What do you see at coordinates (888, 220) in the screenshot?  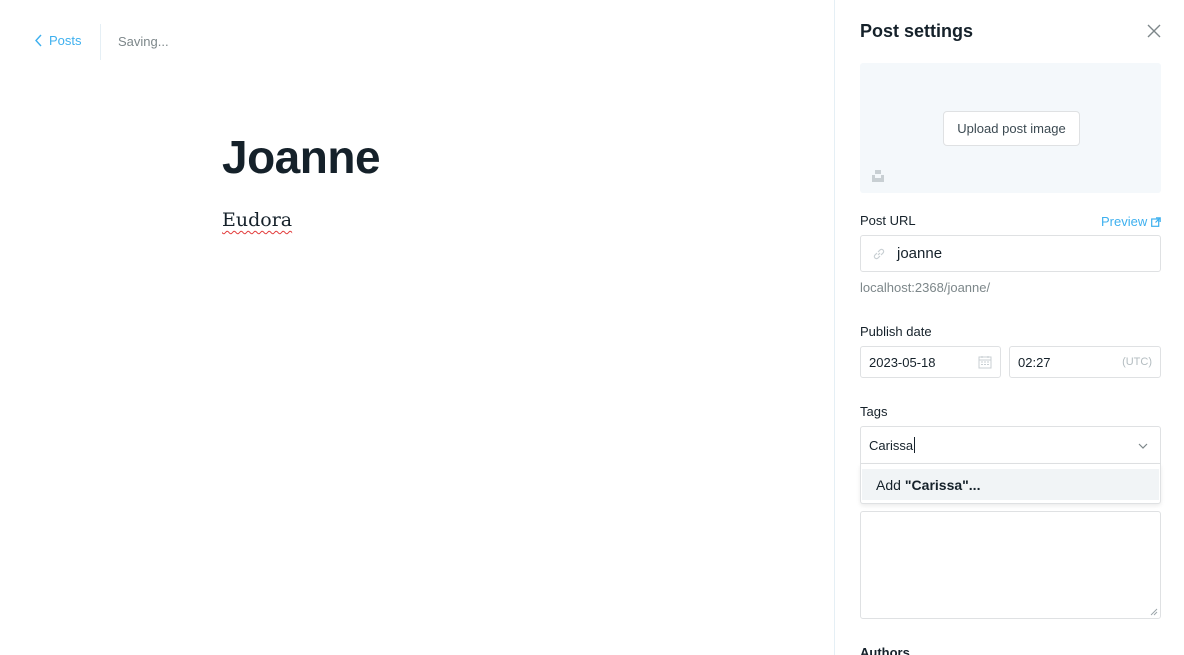 I see `post-url-label: Post URL` at bounding box center [888, 220].